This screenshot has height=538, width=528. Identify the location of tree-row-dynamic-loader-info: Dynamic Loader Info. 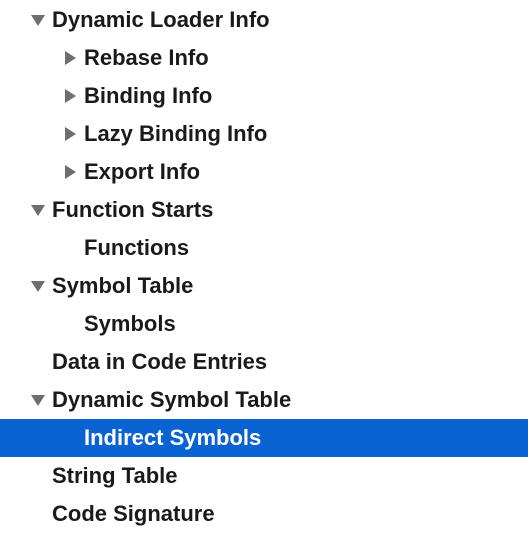
(264, 20).